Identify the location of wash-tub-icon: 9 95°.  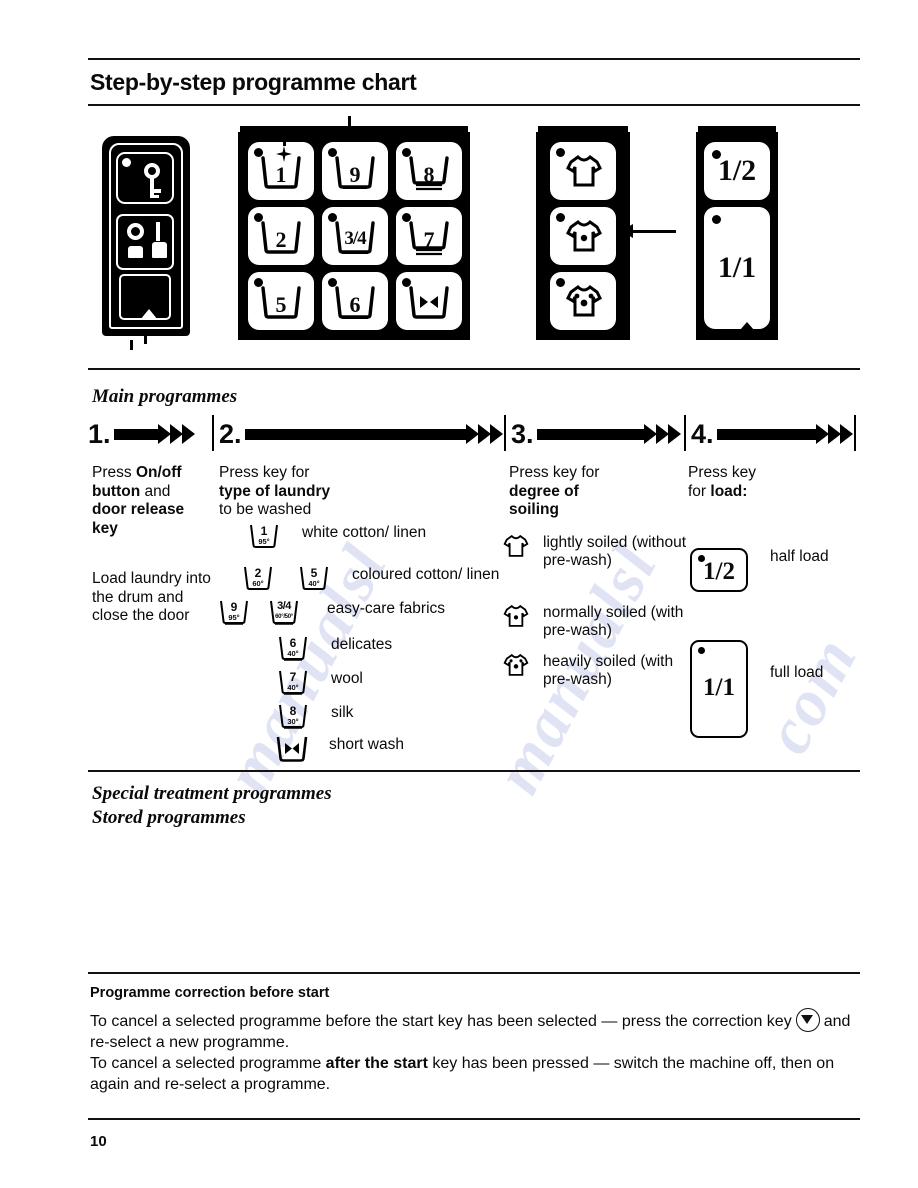
(234, 613).